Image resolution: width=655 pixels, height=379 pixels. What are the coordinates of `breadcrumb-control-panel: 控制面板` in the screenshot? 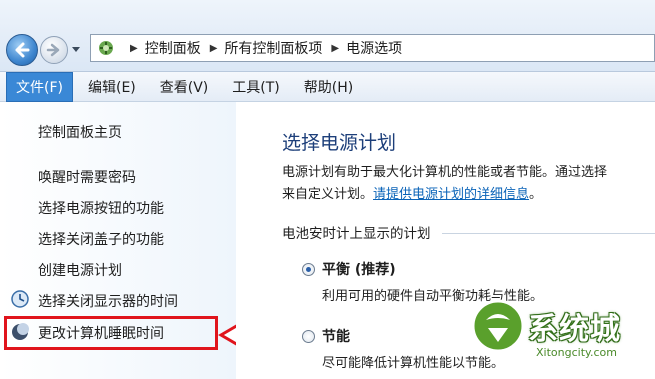 It's located at (173, 48).